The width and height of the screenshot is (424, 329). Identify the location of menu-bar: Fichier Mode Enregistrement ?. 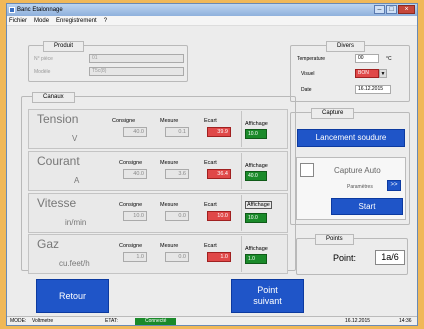
(212, 21).